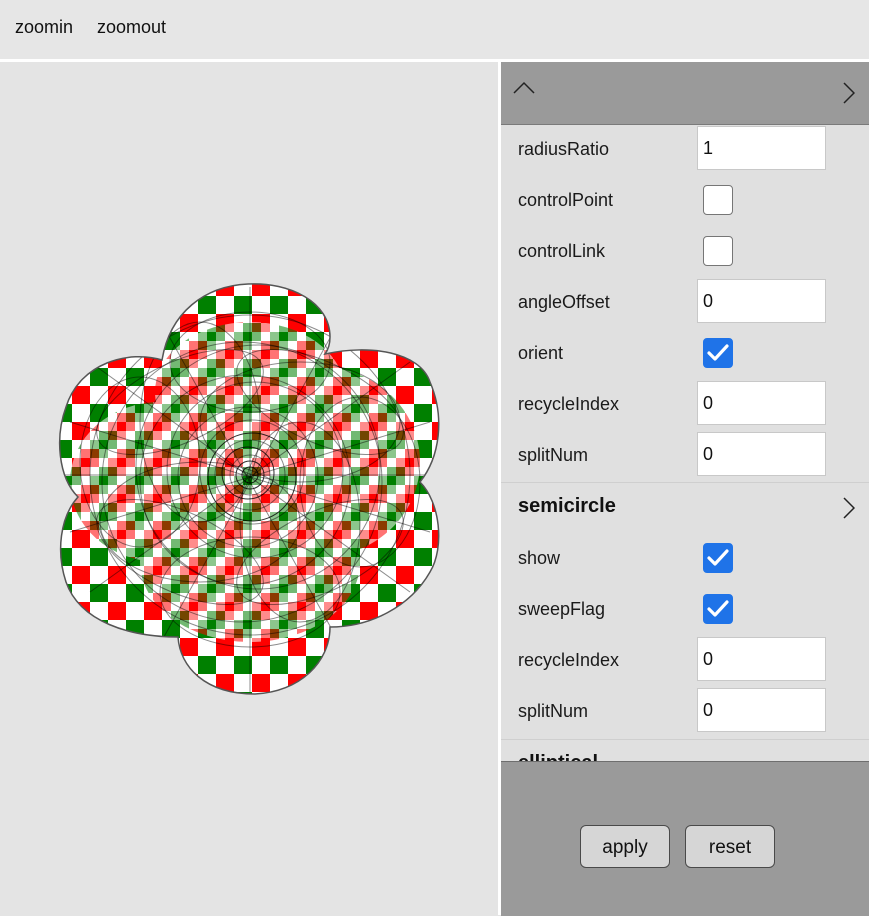 Image resolution: width=869 pixels, height=916 pixels. Describe the element at coordinates (685, 303) in the screenshot. I see `field-row-angleOffset: angleOffset 0` at that location.